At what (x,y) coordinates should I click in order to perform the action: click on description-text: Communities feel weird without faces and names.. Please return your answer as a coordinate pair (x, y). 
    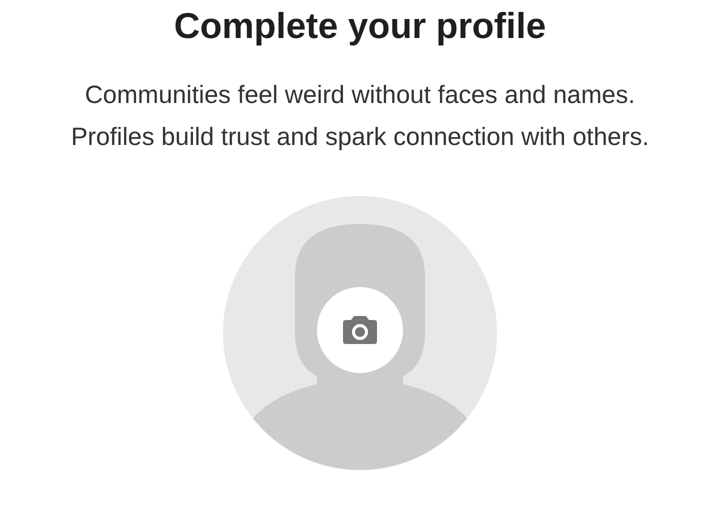
    Looking at the image, I should click on (360, 95).